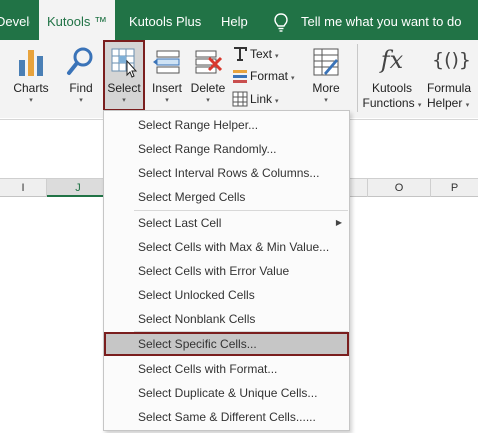 The height and width of the screenshot is (433, 478). Describe the element at coordinates (467, 105) in the screenshot. I see `formula-helper-dropdown-arrow: ▾` at that location.